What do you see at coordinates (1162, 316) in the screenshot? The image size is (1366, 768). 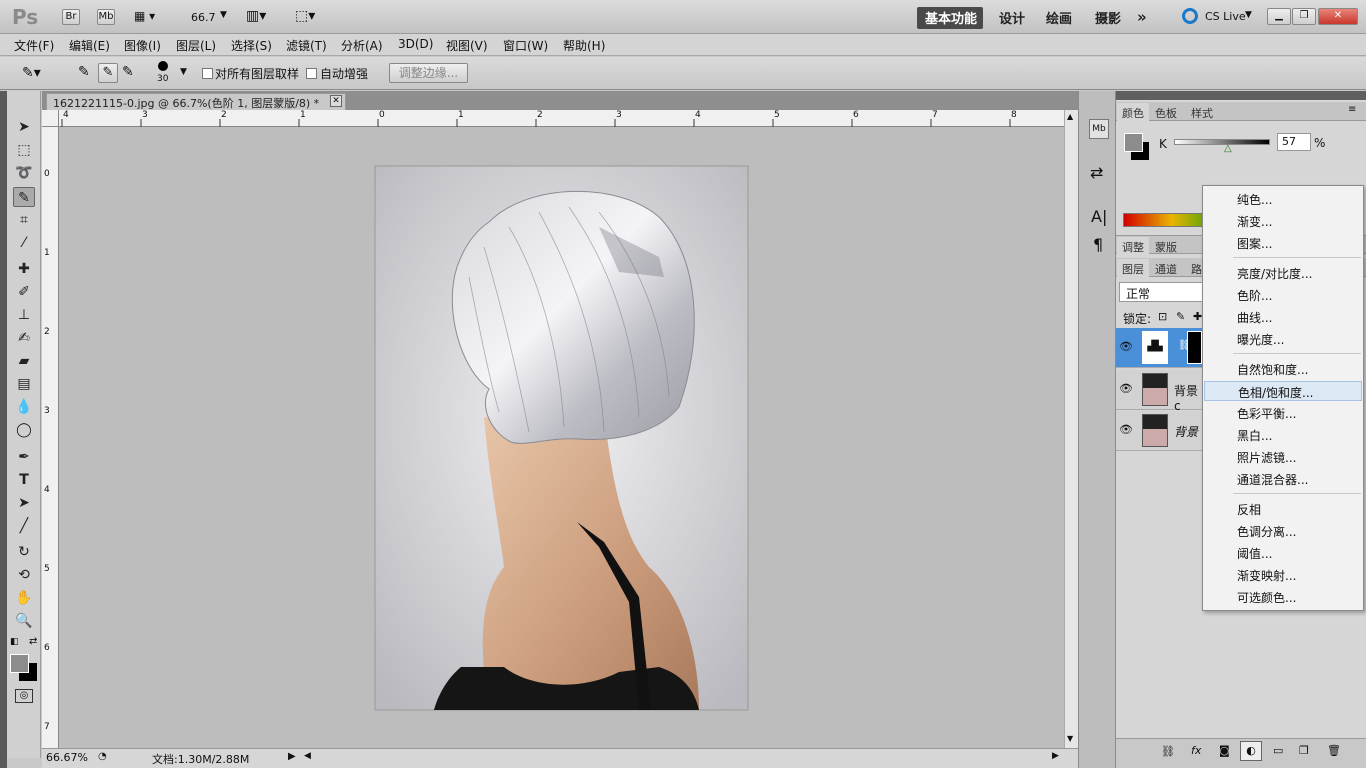 I see `lock-transparent-icon: ⊡` at bounding box center [1162, 316].